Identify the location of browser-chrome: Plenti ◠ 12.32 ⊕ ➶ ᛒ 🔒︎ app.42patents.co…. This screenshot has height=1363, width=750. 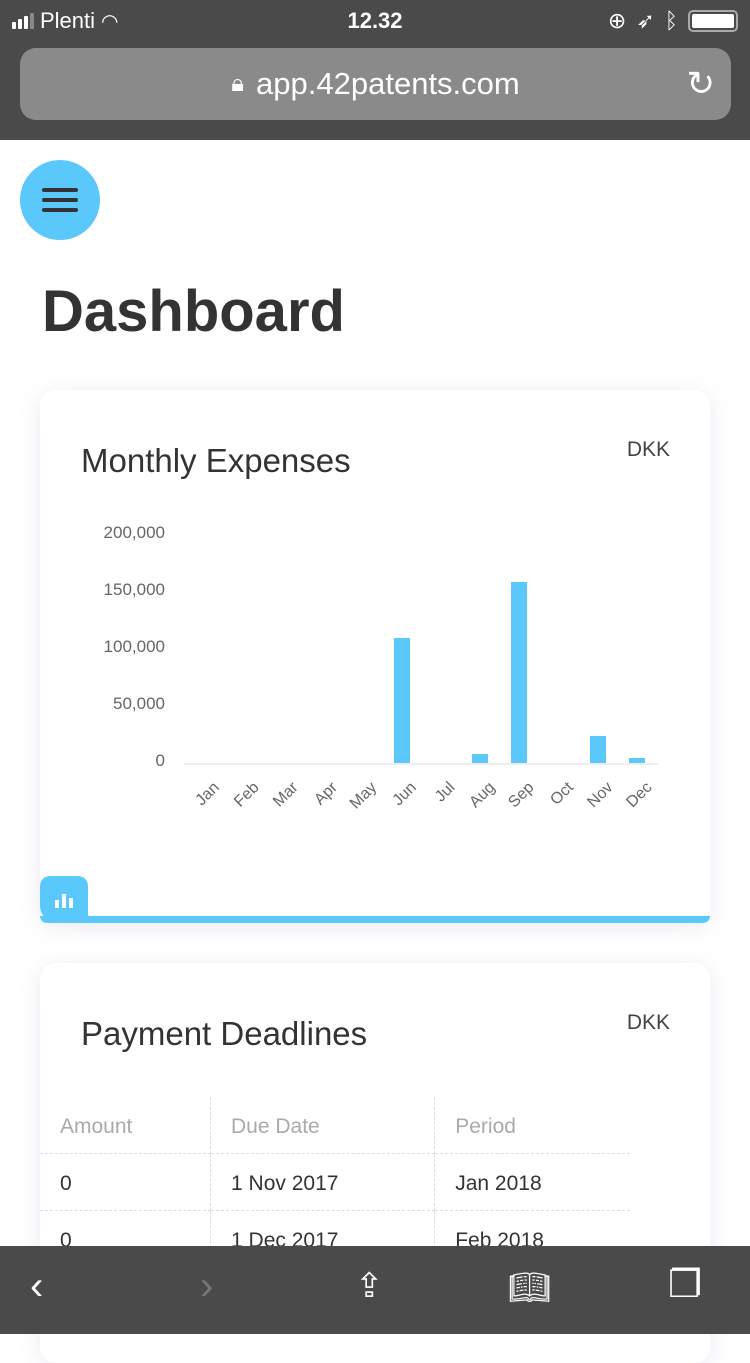
(375, 70).